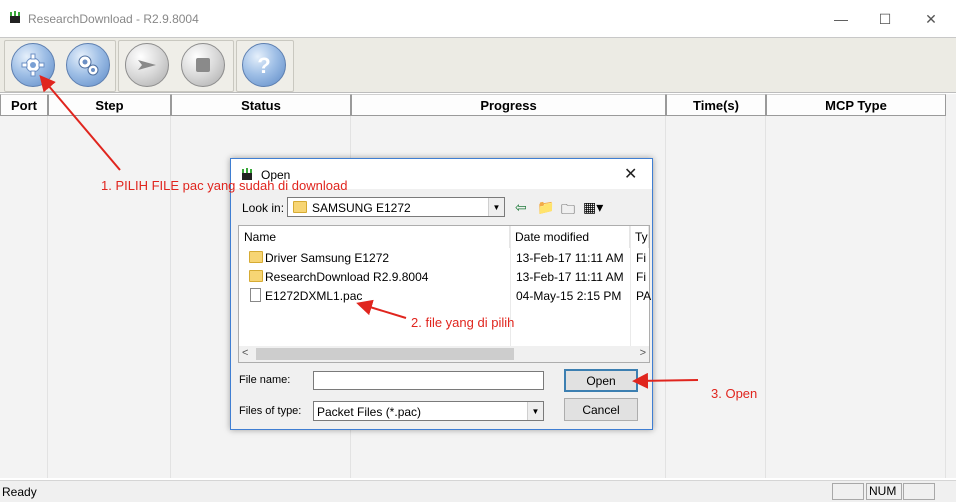 The height and width of the screenshot is (502, 956). I want to click on scroll-left-icon: <, so click(245, 353).